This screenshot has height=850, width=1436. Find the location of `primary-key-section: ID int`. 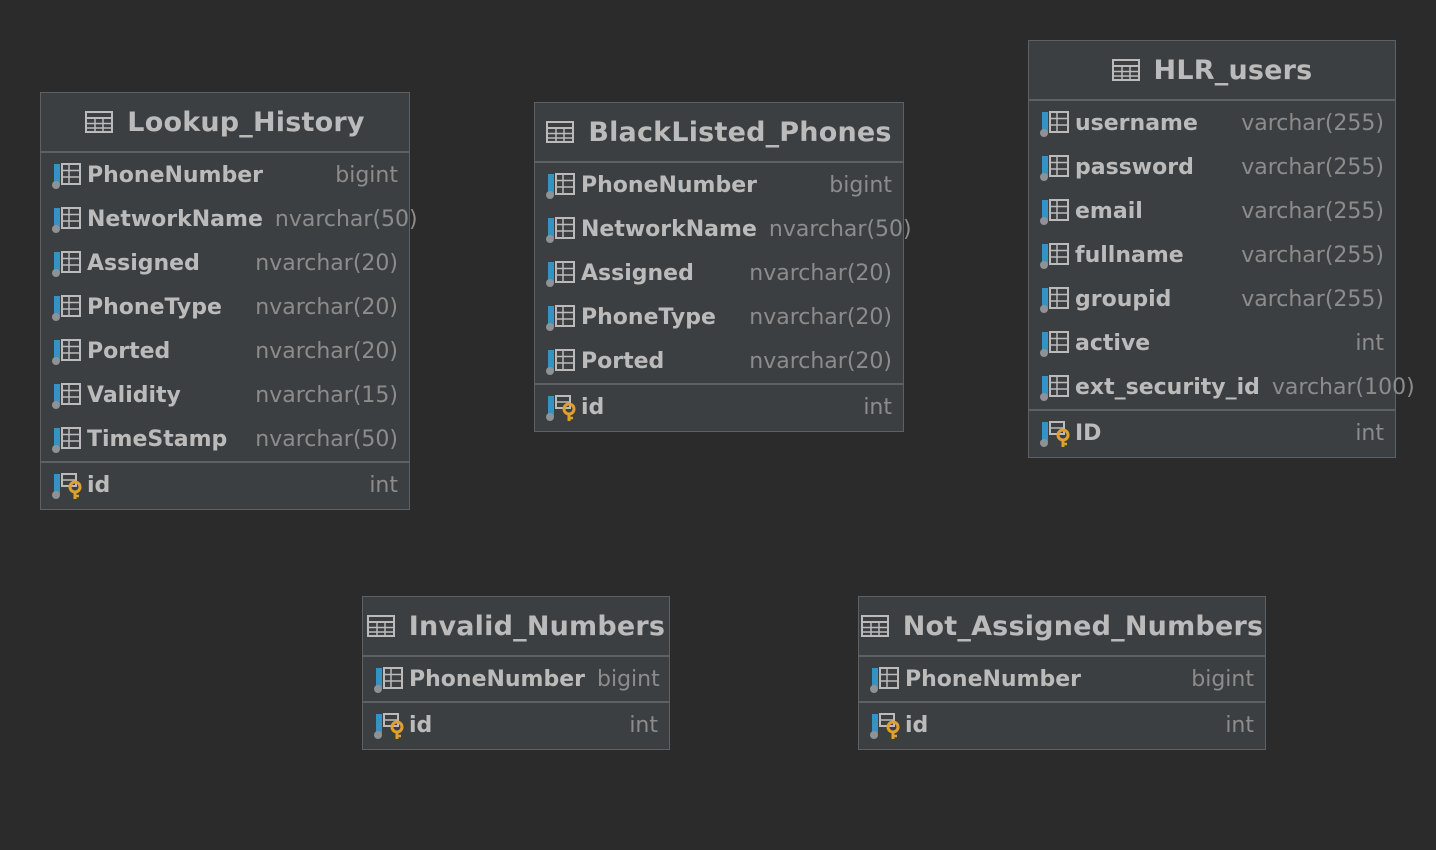

primary-key-section: ID int is located at coordinates (1212, 432).